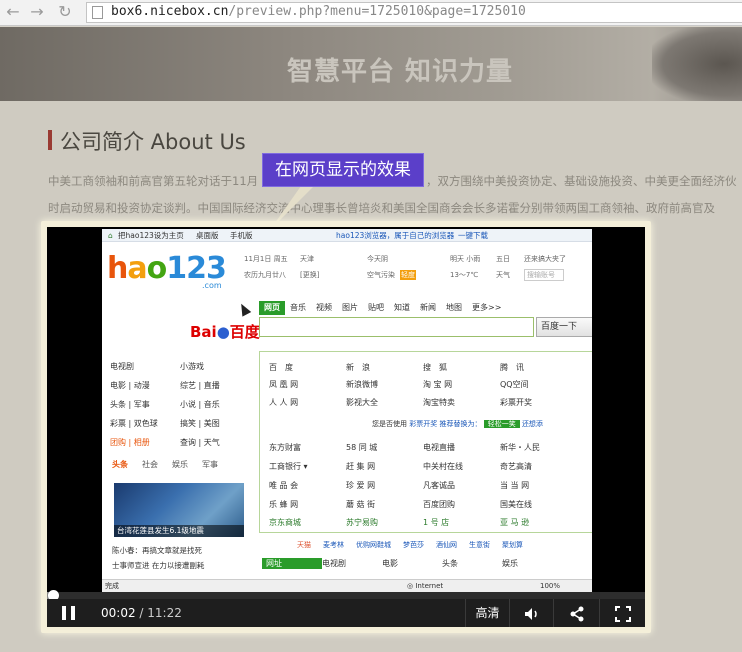 The width and height of the screenshot is (742, 652). What do you see at coordinates (465, 259) in the screenshot?
I see `weather-tomorrow: 明天 小雨` at bounding box center [465, 259].